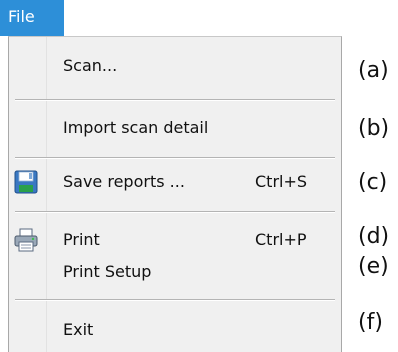  Describe the element at coordinates (78, 329) in the screenshot. I see `menu-item-label: Exit` at that location.